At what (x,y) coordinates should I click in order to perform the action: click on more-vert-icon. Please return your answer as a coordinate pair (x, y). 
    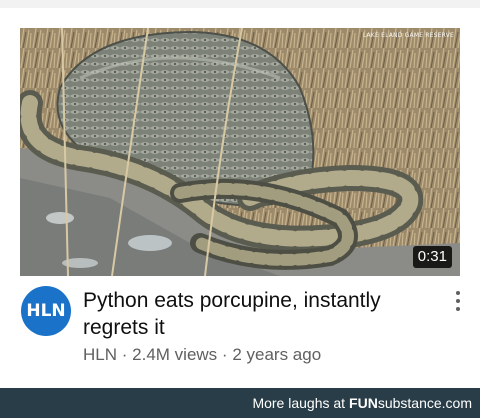
    Looking at the image, I should click on (458, 301).